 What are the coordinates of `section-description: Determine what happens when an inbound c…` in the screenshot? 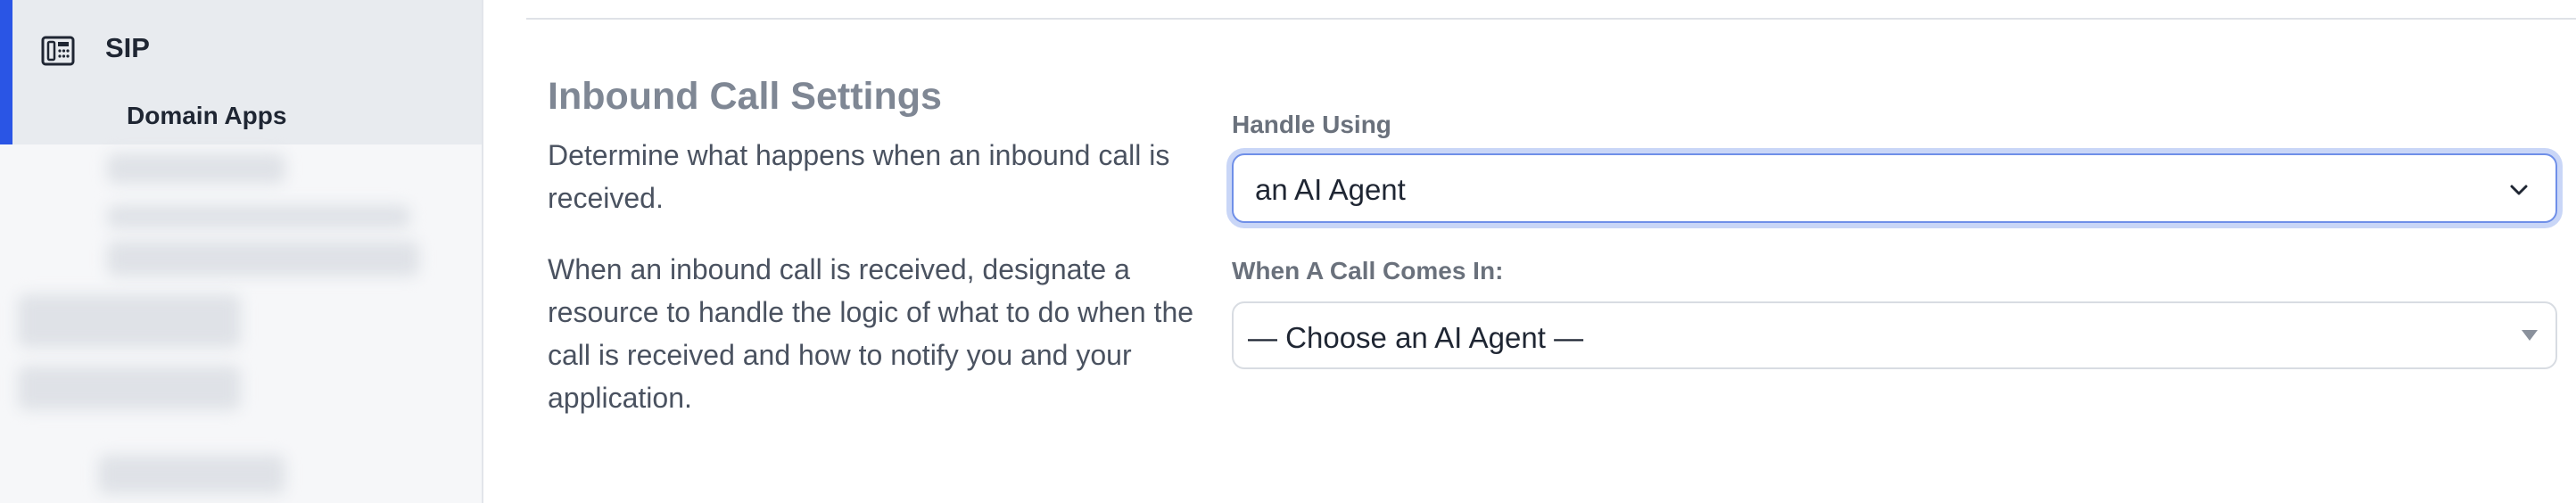 It's located at (859, 177).